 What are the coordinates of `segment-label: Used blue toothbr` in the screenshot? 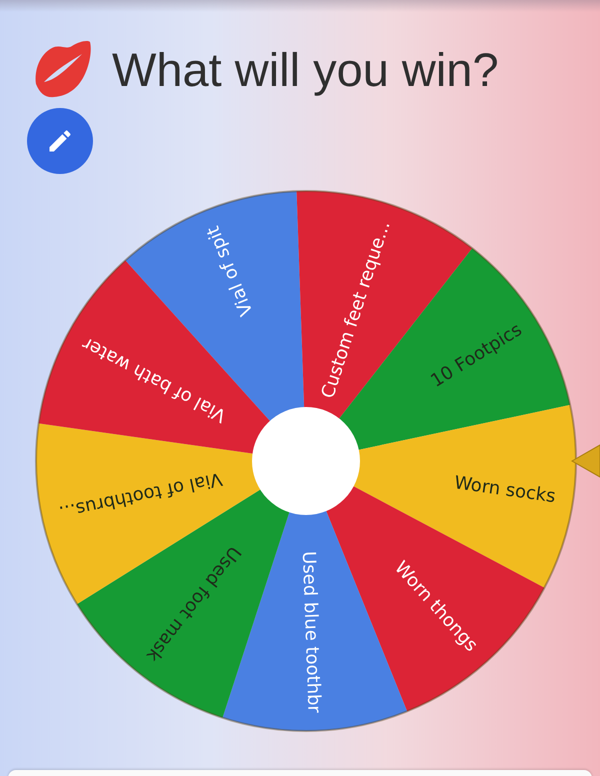 It's located at (311, 632).